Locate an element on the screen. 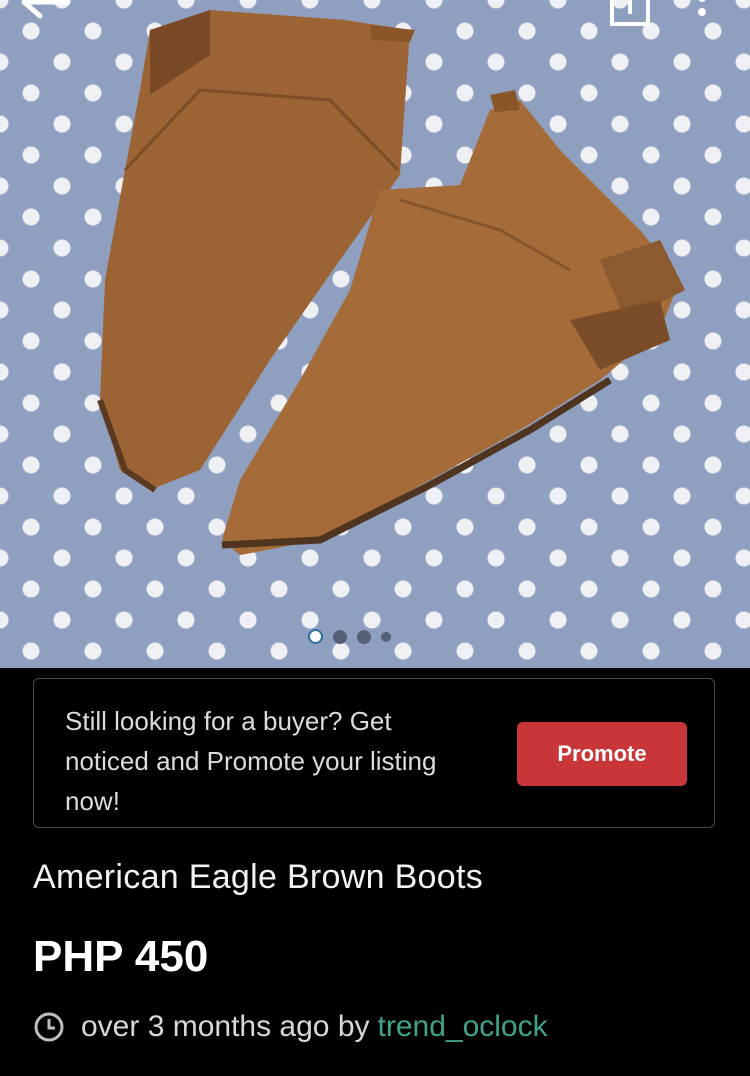 This screenshot has width=750, height=1076. posted-time: over 3 months ago by is located at coordinates (225, 1026).